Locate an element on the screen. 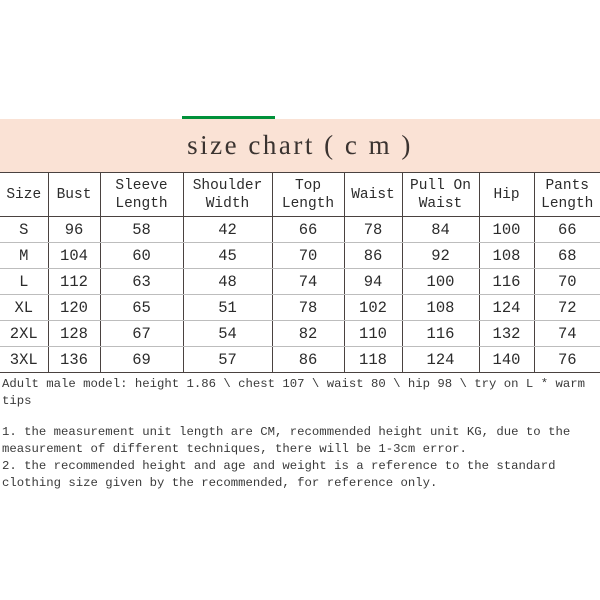 The height and width of the screenshot is (600, 600). cell-sleeve-length: 60 is located at coordinates (141, 255).